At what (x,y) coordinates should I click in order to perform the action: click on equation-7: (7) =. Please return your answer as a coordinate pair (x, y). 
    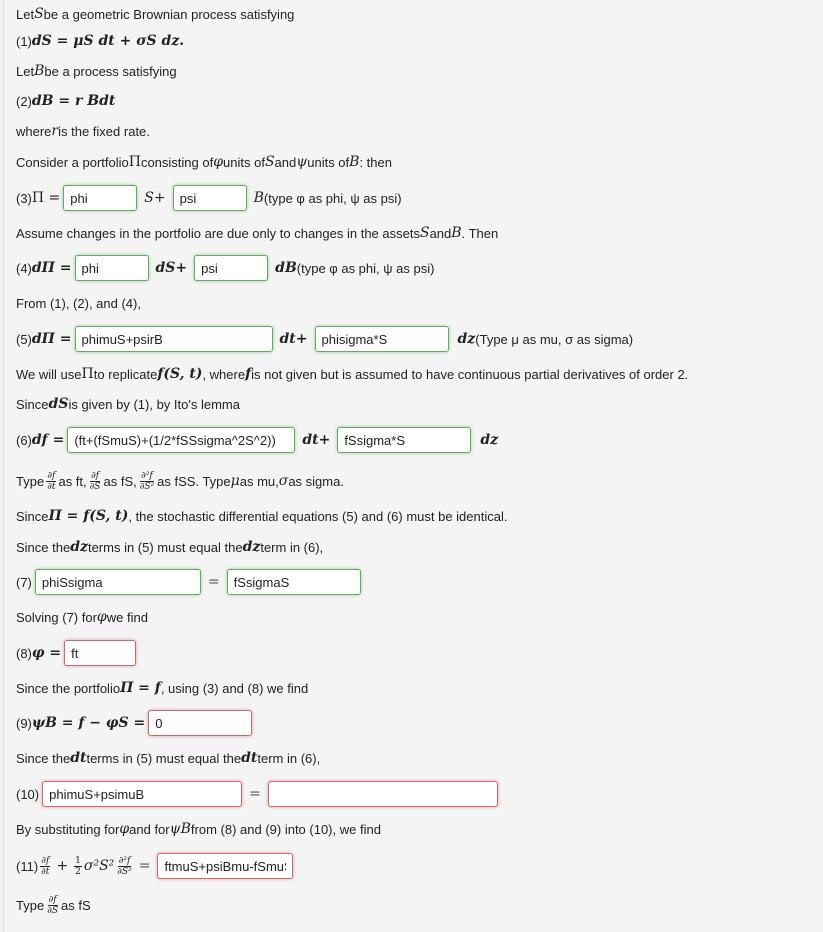
    Looking at the image, I should click on (190, 582).